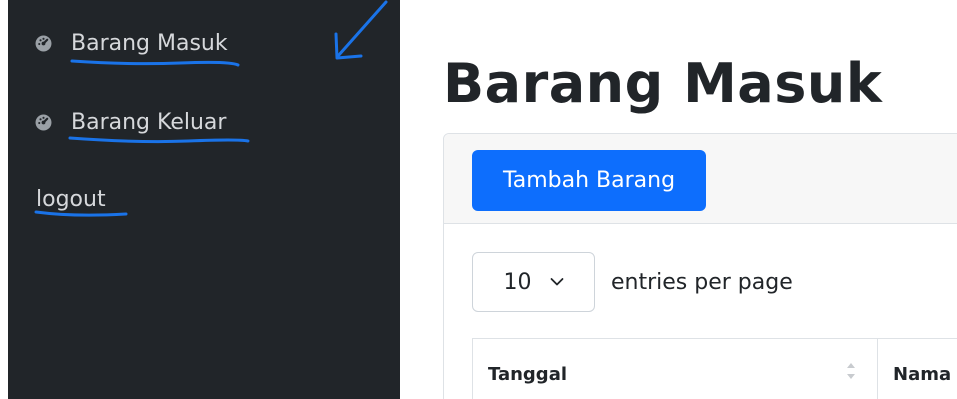  I want to click on sidebar-item-barang-keluar: Barang Keluar, so click(130, 122).